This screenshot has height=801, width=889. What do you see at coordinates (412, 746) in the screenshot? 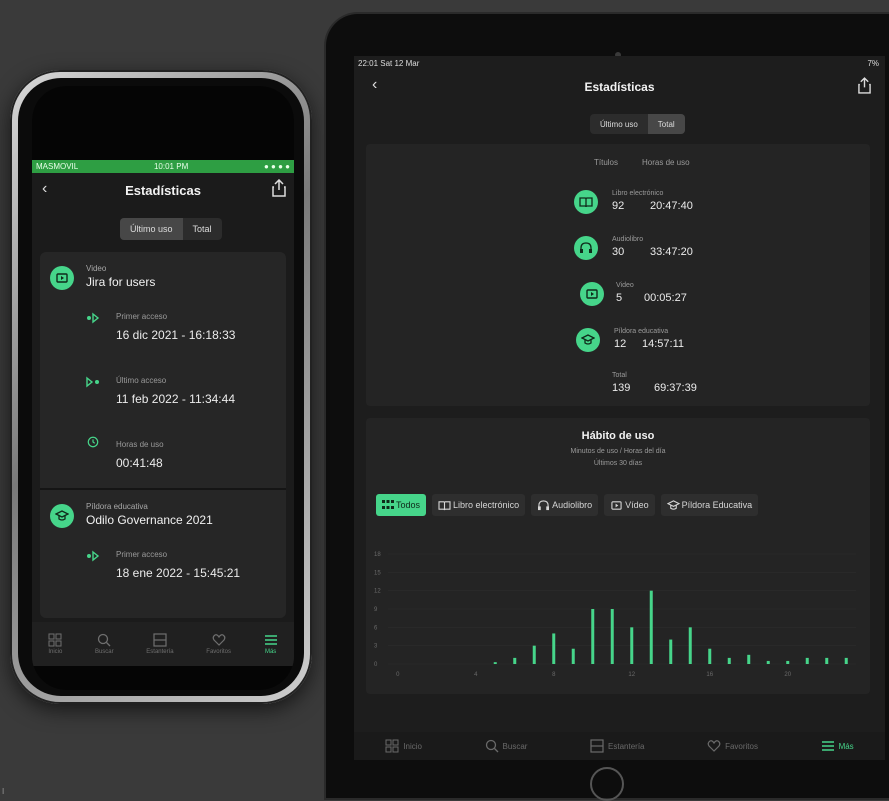
I see `tab-label: Inicio` at bounding box center [412, 746].